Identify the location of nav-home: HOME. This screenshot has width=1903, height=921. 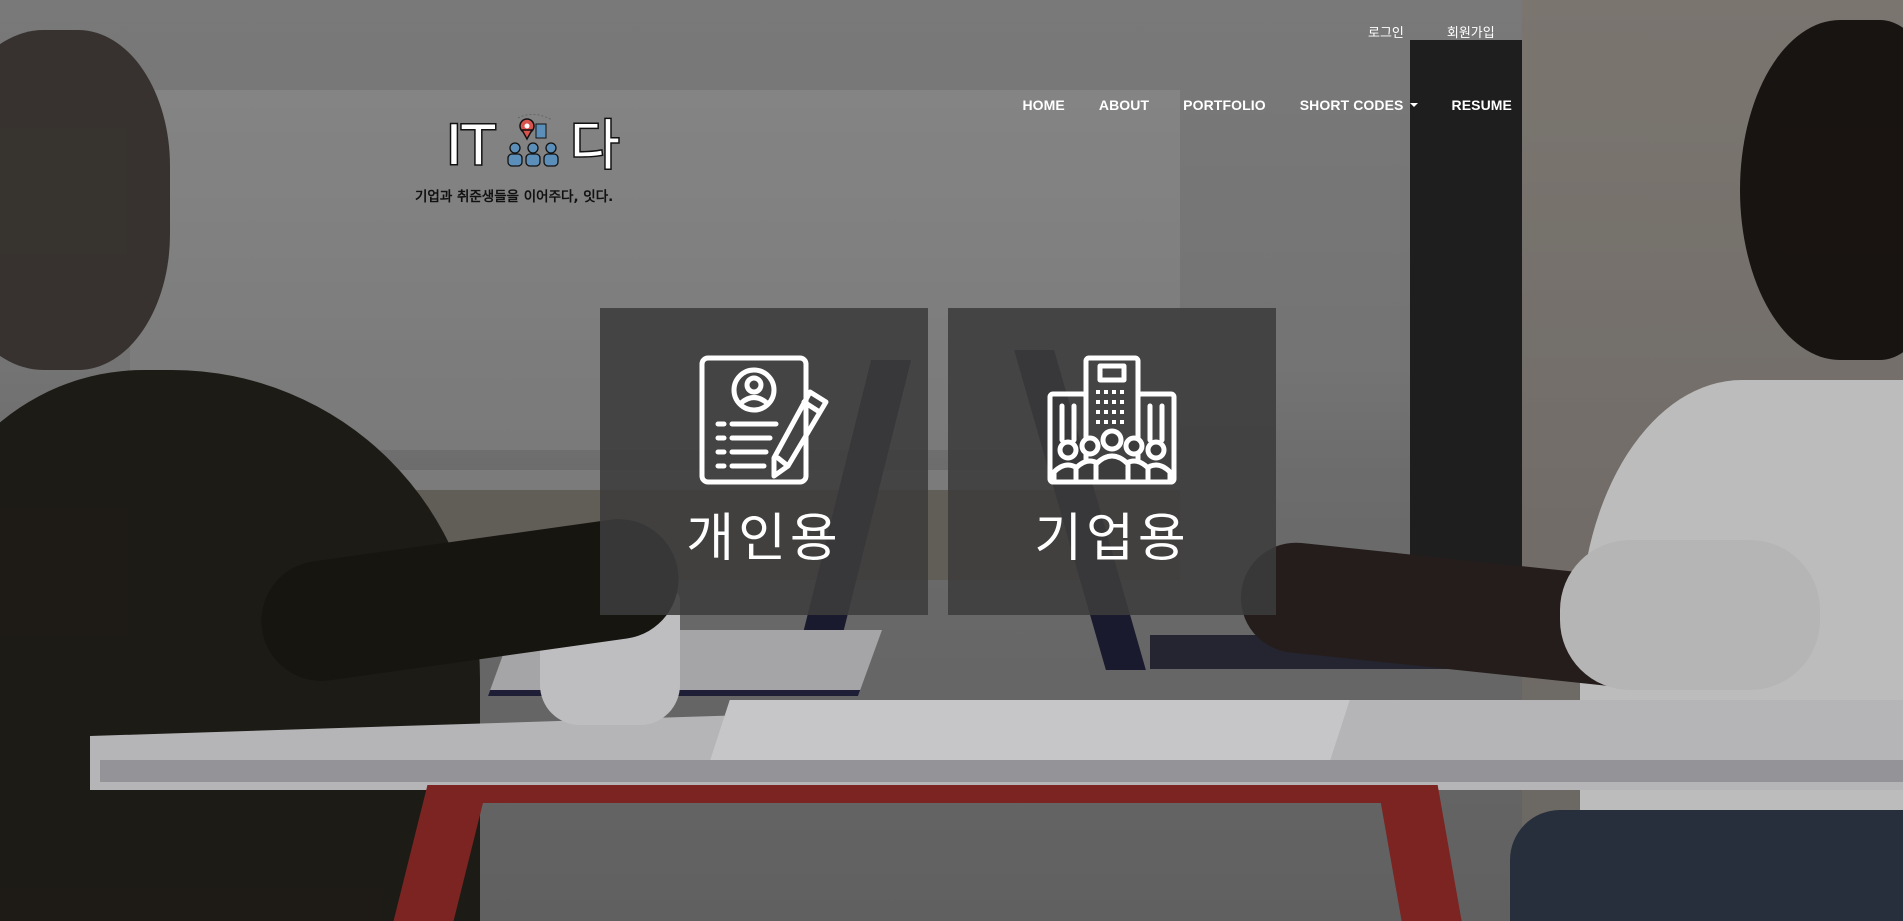
(1043, 105).